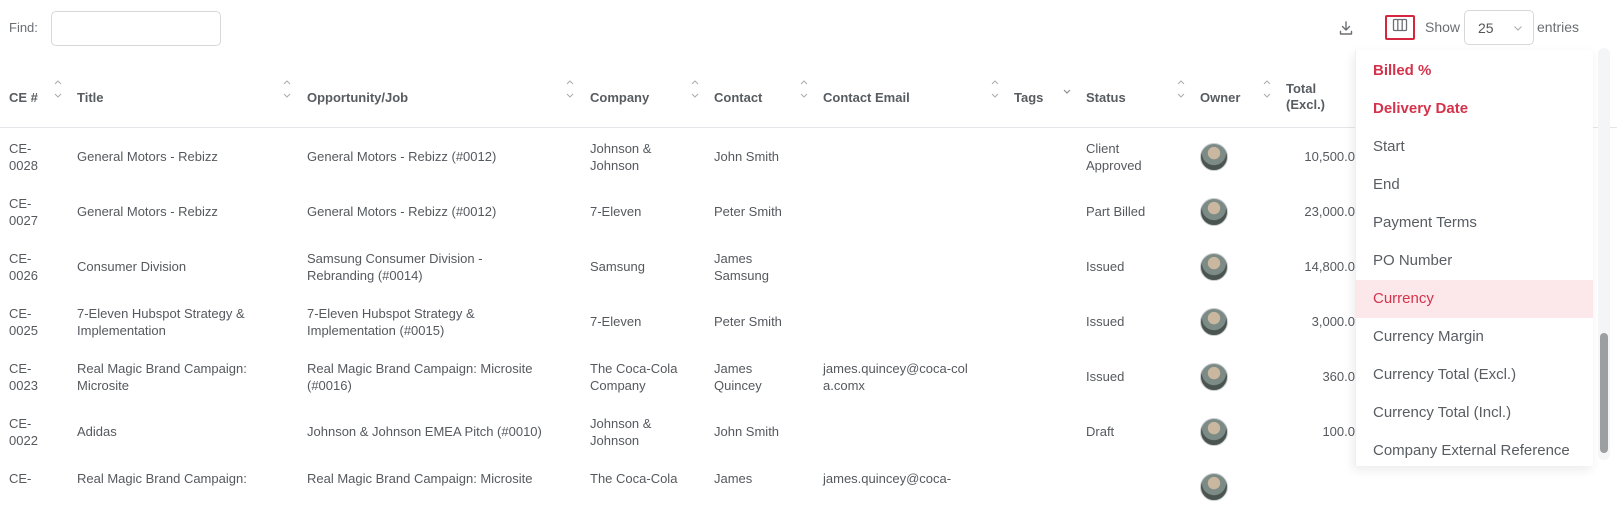  I want to click on download-icon, so click(1346, 28).